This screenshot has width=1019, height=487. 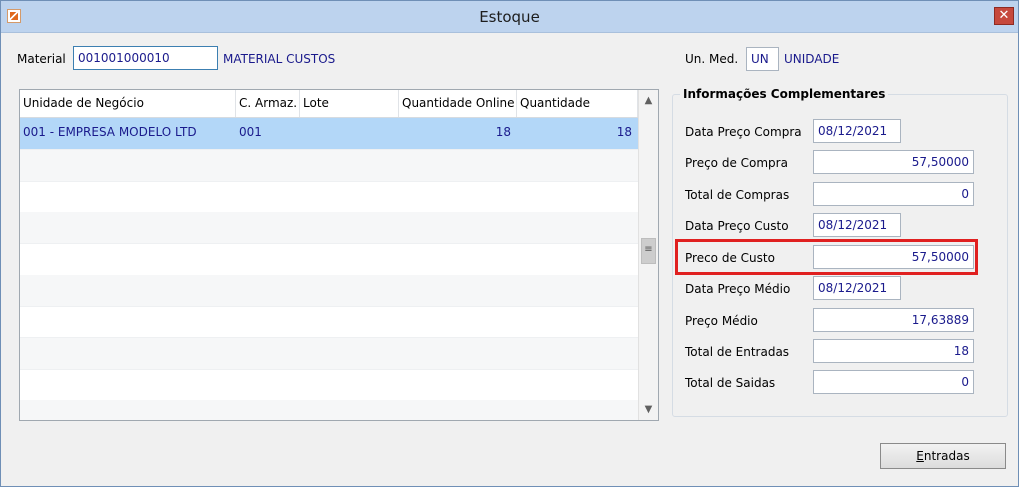 I want to click on cell-quantidade: 18, so click(x=624, y=132).